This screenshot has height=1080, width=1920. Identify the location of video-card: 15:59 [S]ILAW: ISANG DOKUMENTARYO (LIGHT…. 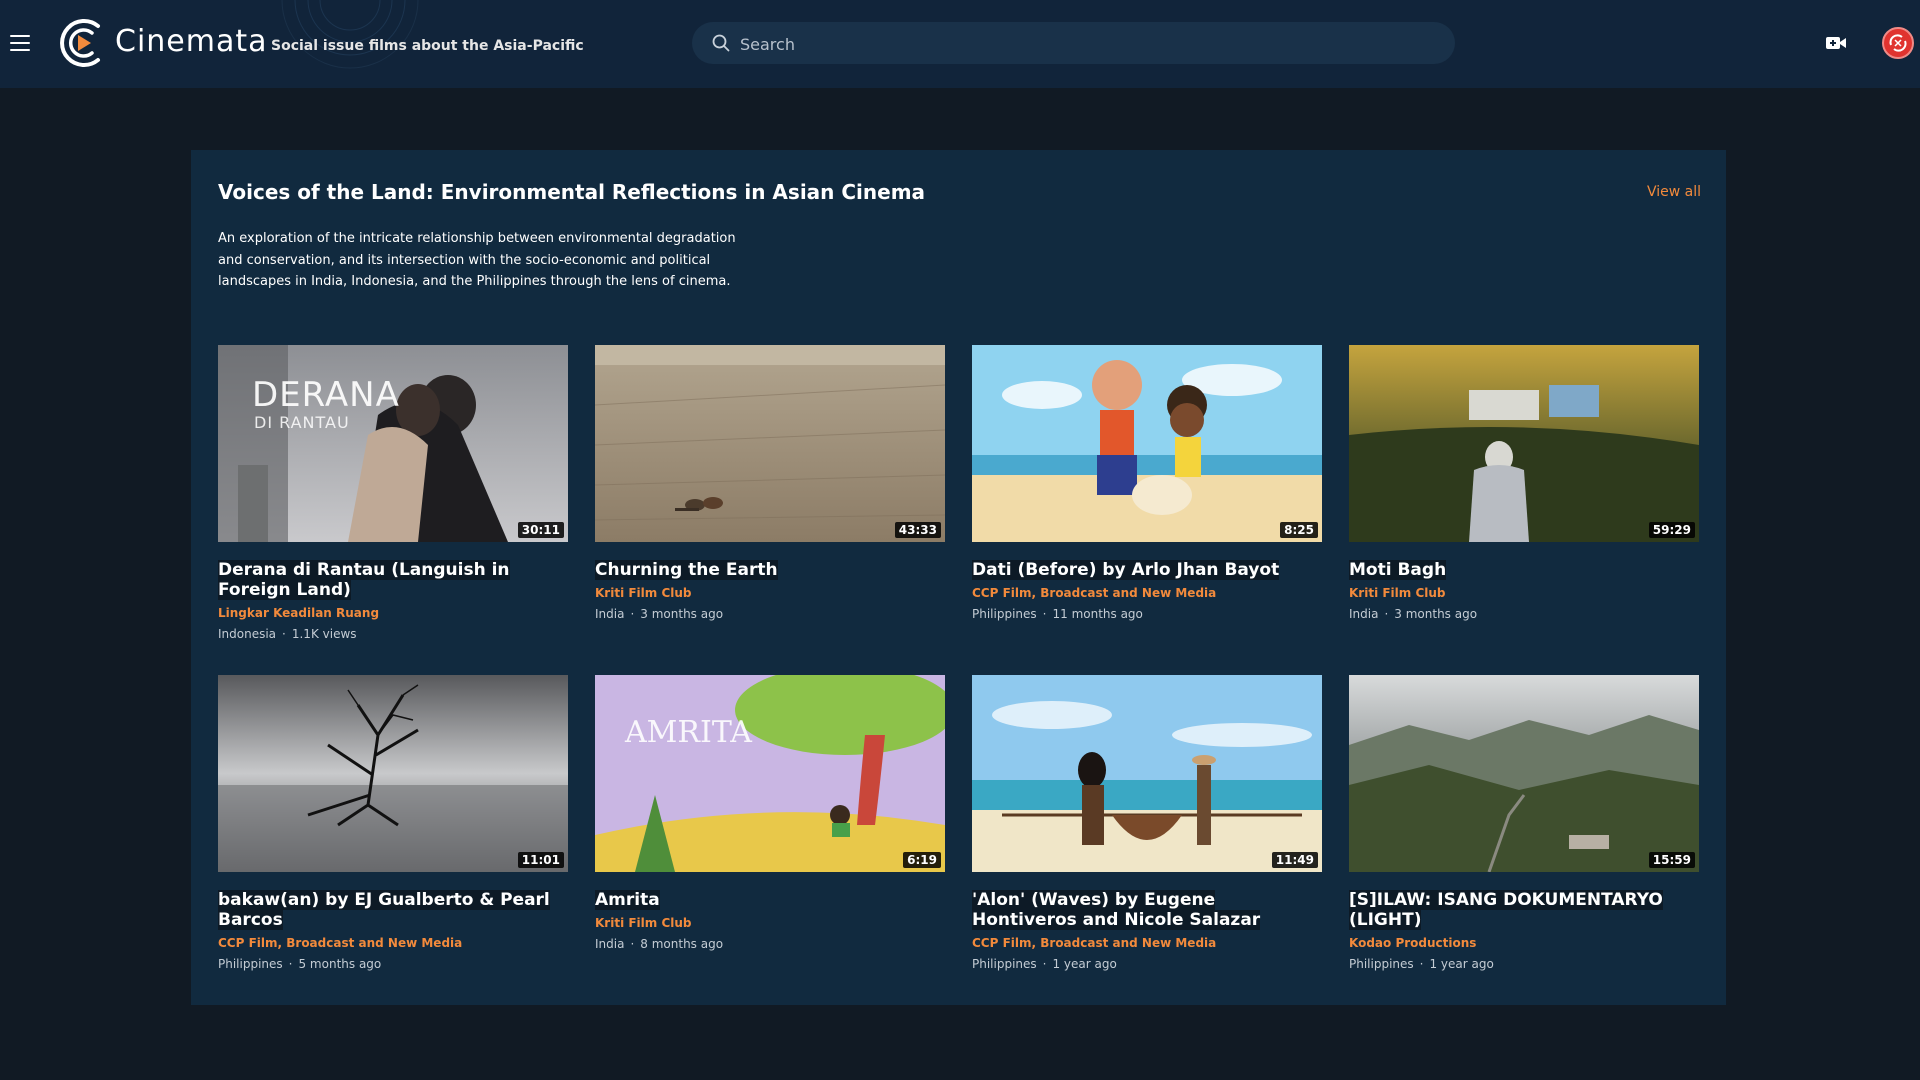
(1524, 823).